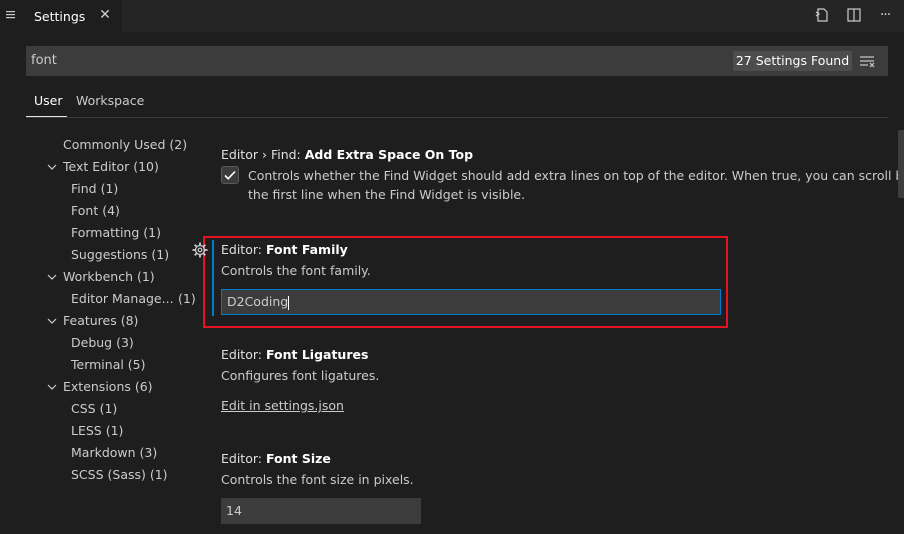 The height and width of the screenshot is (534, 904). I want to click on setting-title-find-extra-space: Editor › Find: Add Extra Space On Top, so click(347, 154).